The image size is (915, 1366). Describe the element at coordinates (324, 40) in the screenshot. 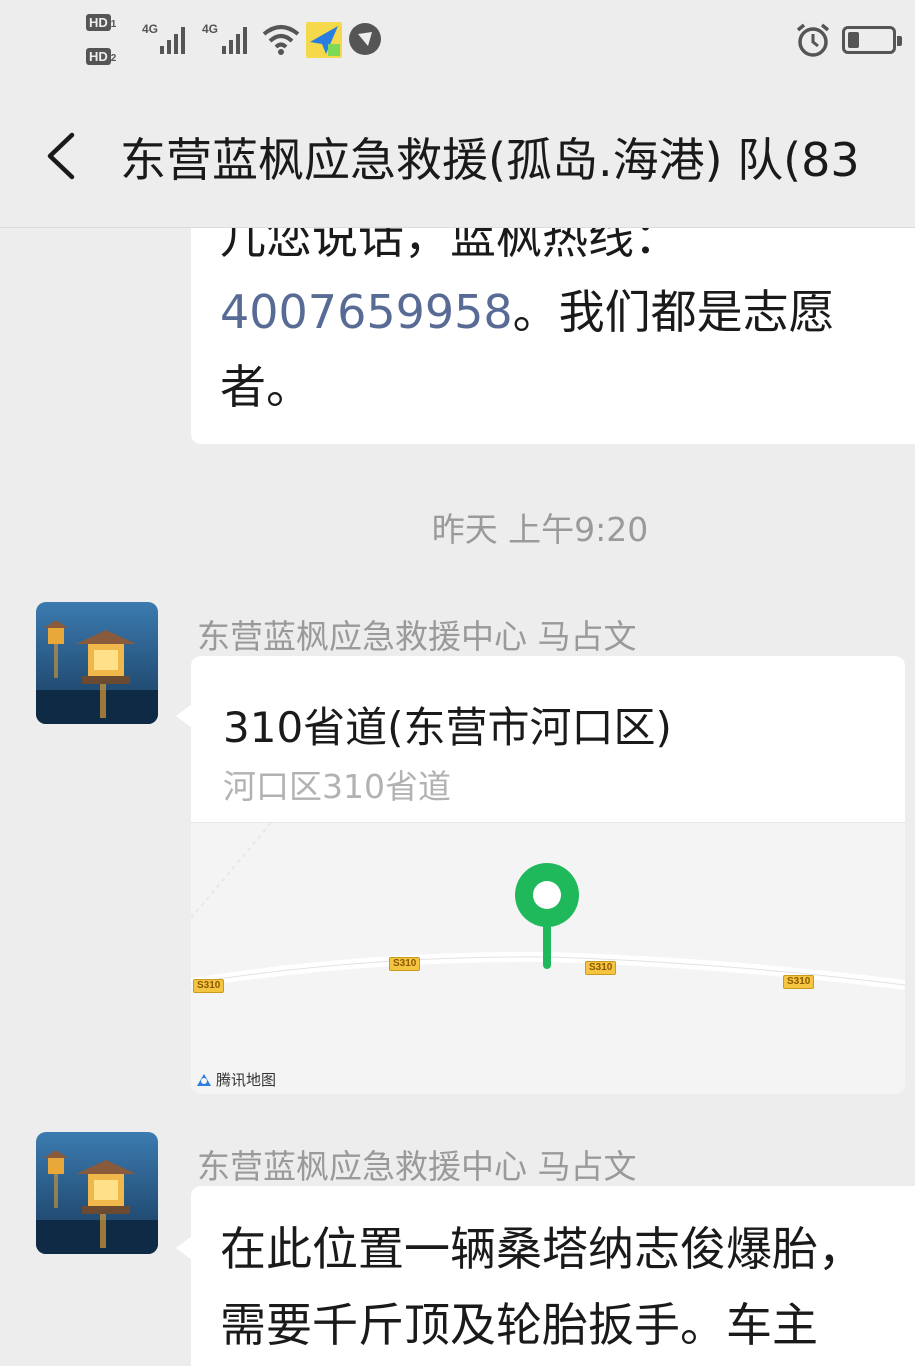

I see `airplane-app-icon` at that location.